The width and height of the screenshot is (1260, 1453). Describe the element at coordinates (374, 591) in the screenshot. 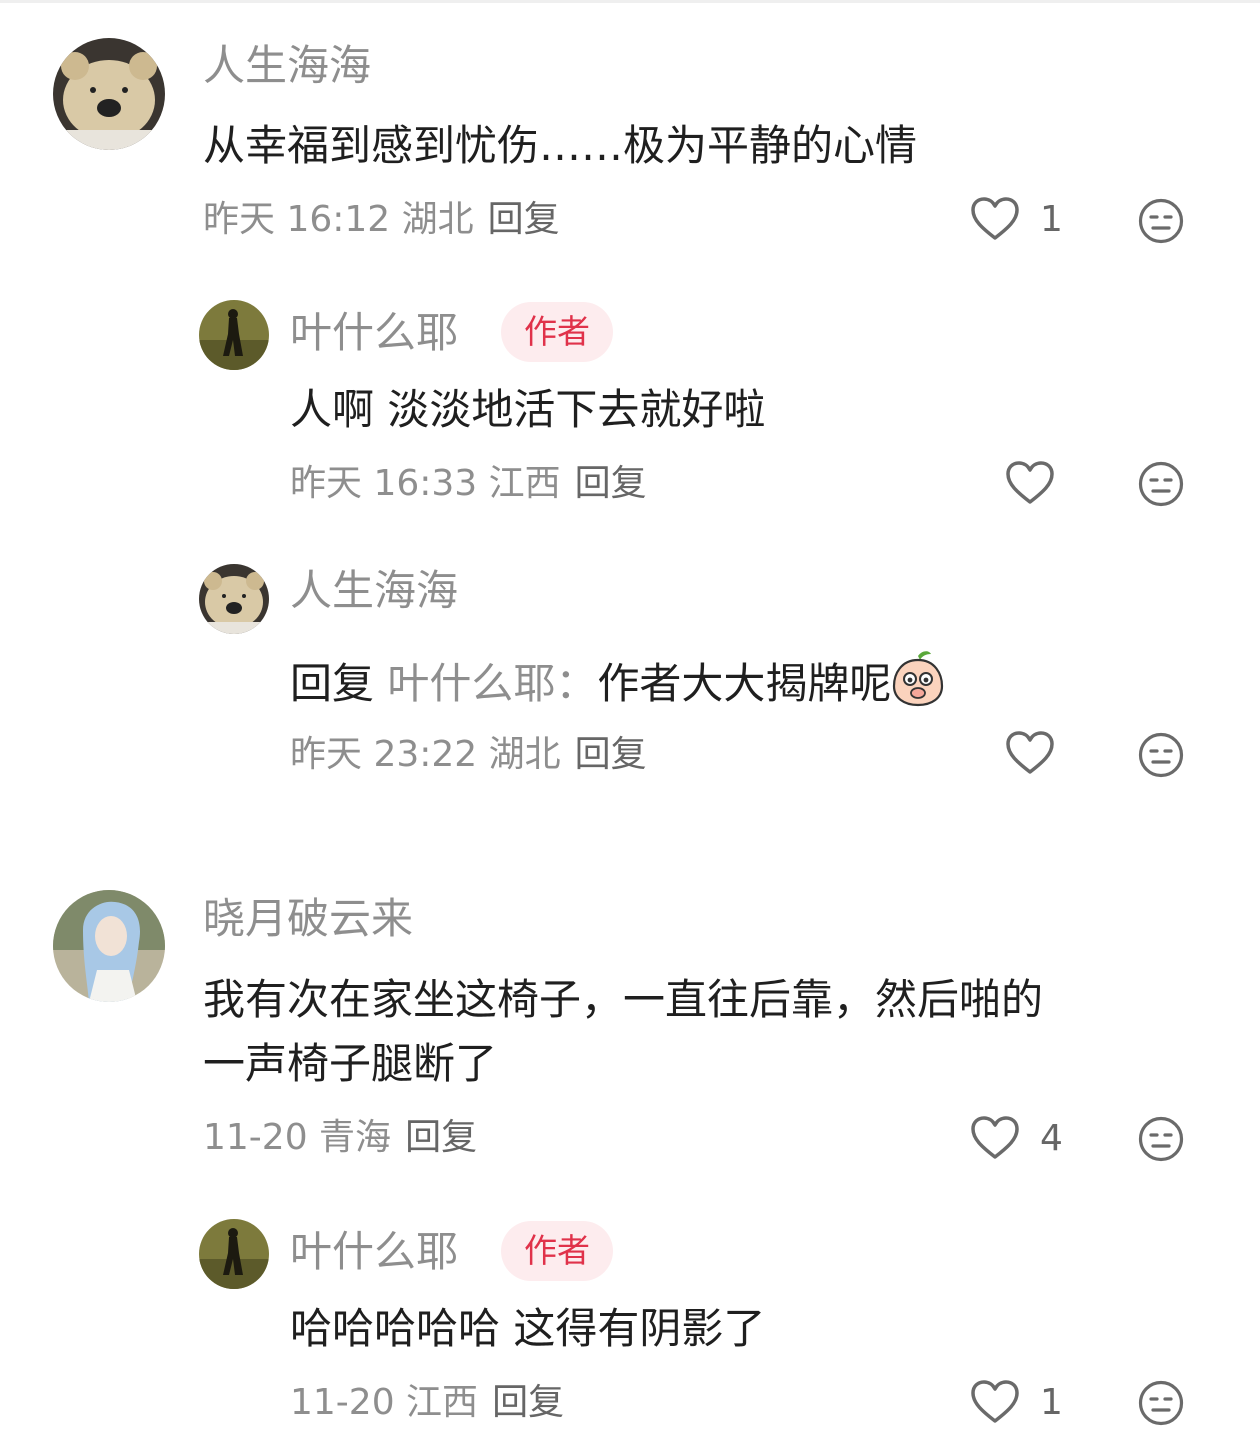

I see `reply-author-name: 人生海海` at that location.